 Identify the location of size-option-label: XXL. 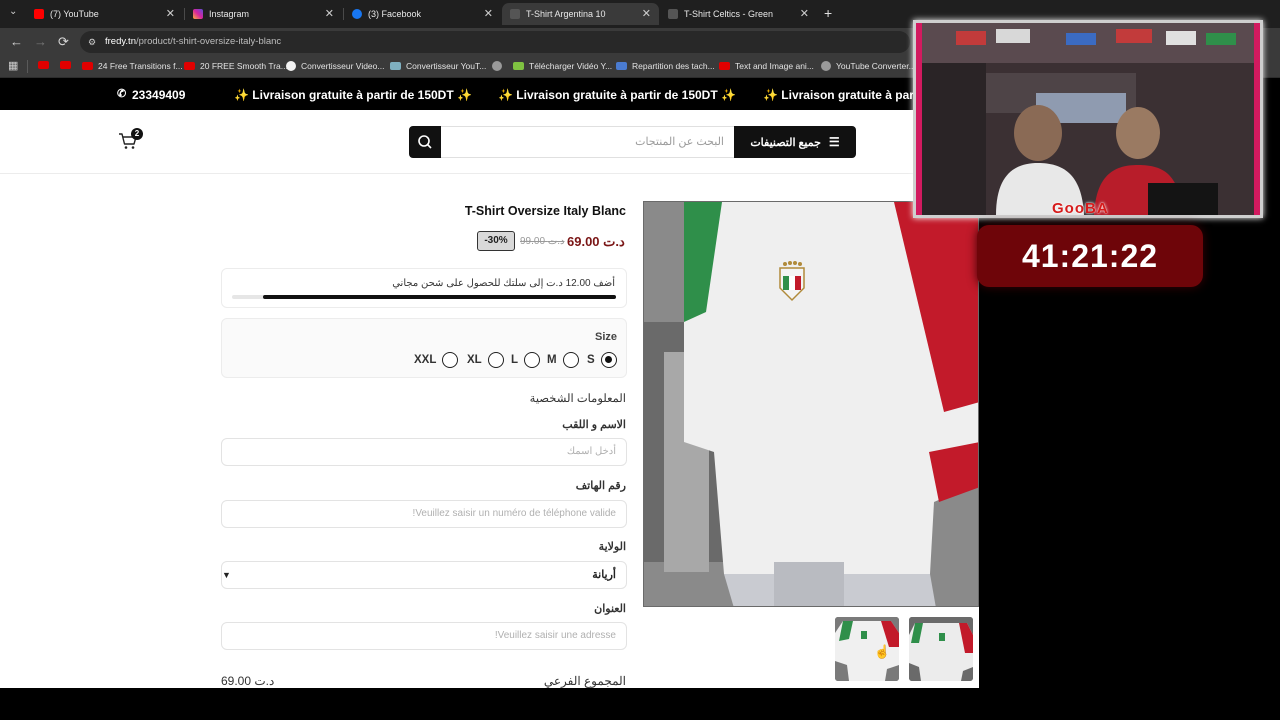
(425, 360).